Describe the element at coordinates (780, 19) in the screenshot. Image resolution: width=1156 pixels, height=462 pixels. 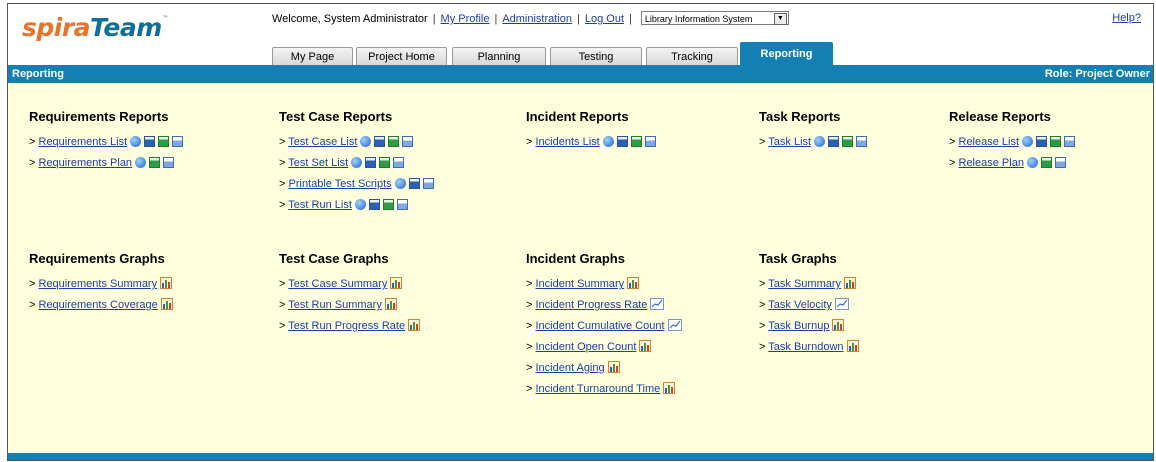
I see `chevron-down-icon: ▼` at that location.